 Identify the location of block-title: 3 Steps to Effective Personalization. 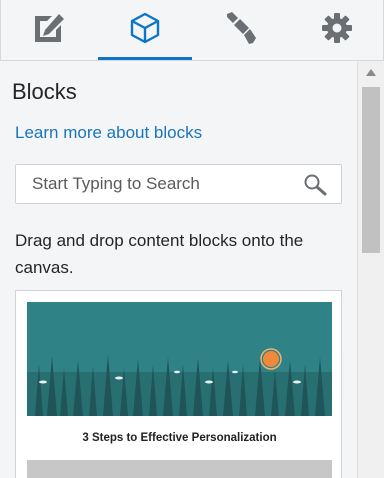
(179, 438).